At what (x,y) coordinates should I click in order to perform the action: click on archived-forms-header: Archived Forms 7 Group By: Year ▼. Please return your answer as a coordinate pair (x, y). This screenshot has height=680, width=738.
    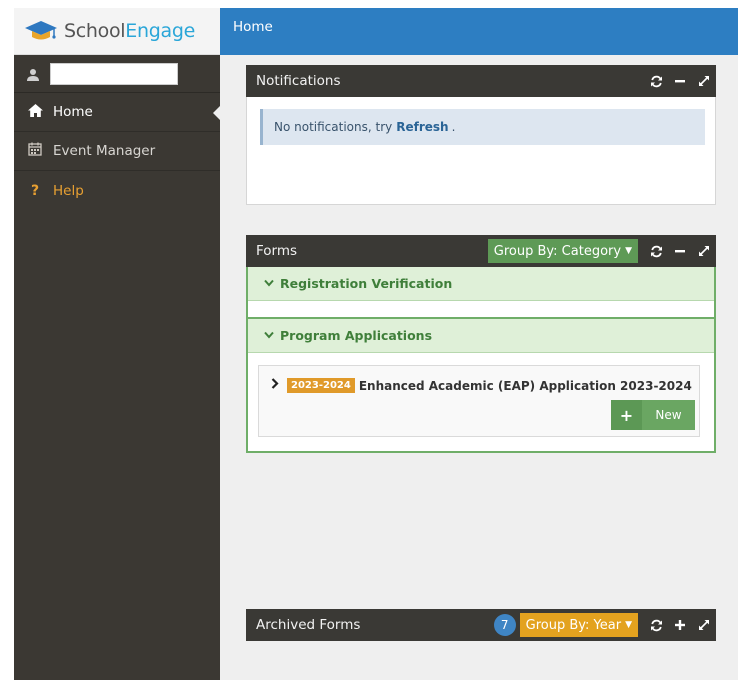
    Looking at the image, I should click on (481, 625).